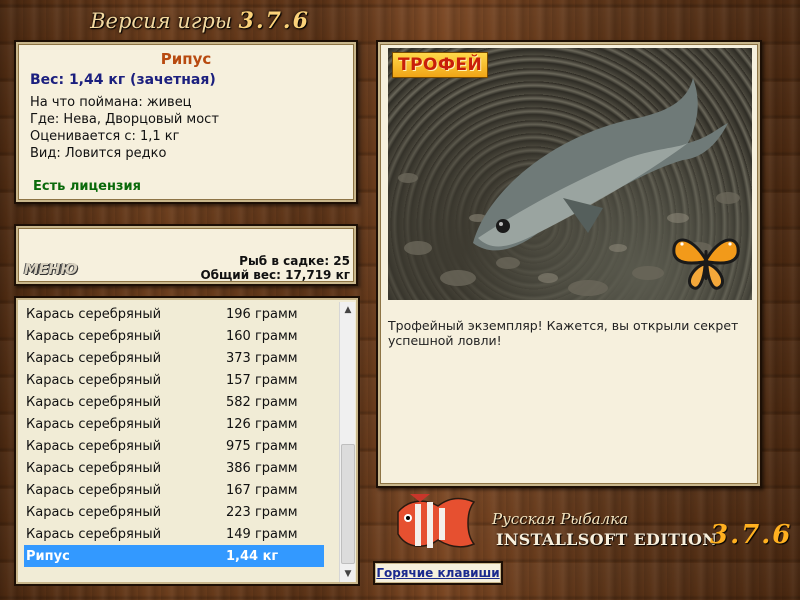  What do you see at coordinates (262, 534) in the screenshot?
I see `catch-fish-weight: 149 грамм` at bounding box center [262, 534].